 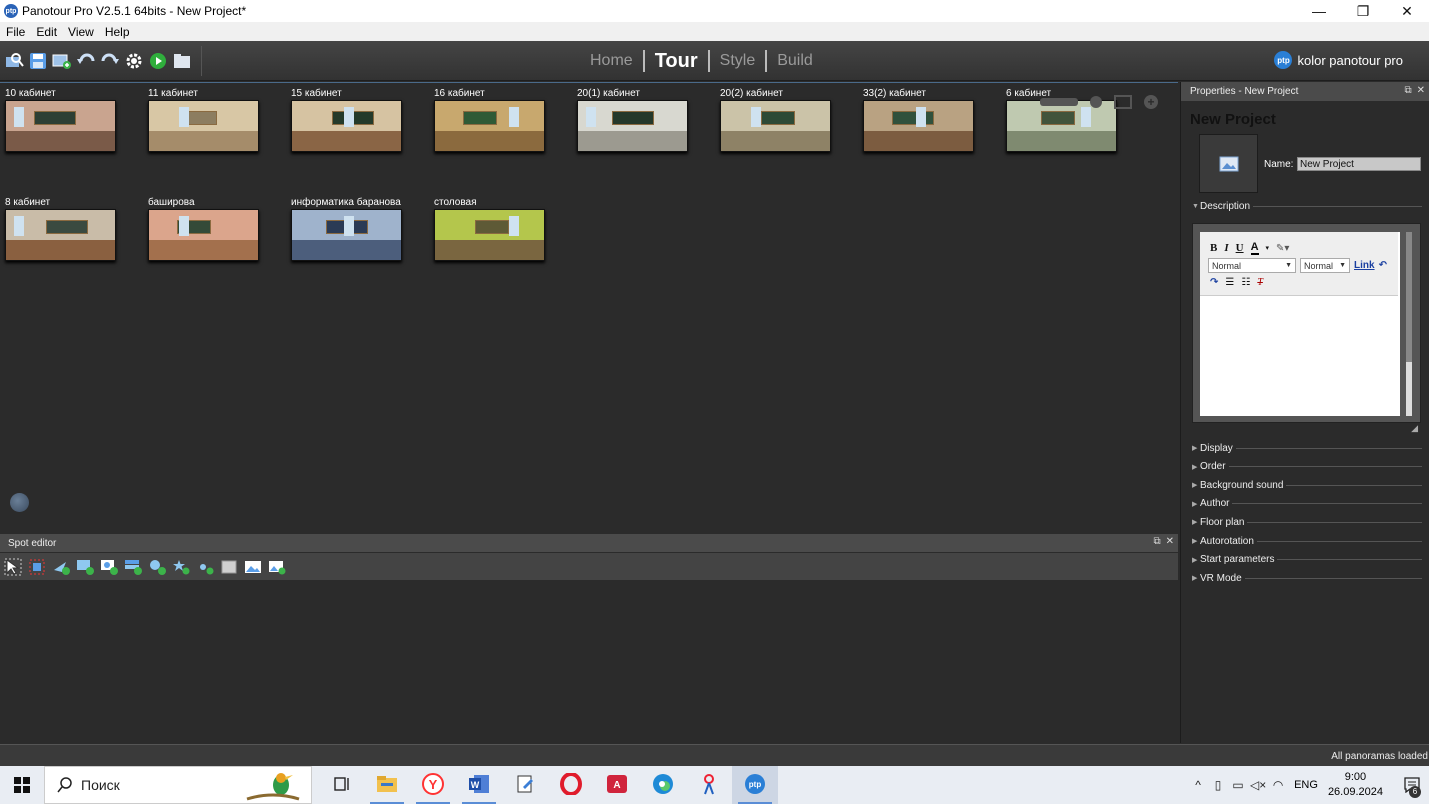 What do you see at coordinates (1412, 785) in the screenshot?
I see `notifications-button: 6` at bounding box center [1412, 785].